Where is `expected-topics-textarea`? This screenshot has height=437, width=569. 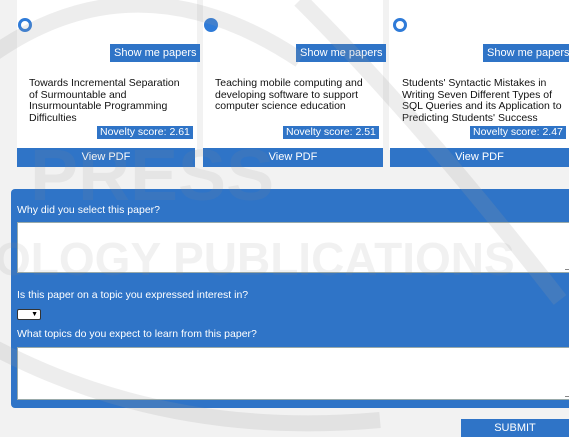
expected-topics-textarea is located at coordinates (293, 373).